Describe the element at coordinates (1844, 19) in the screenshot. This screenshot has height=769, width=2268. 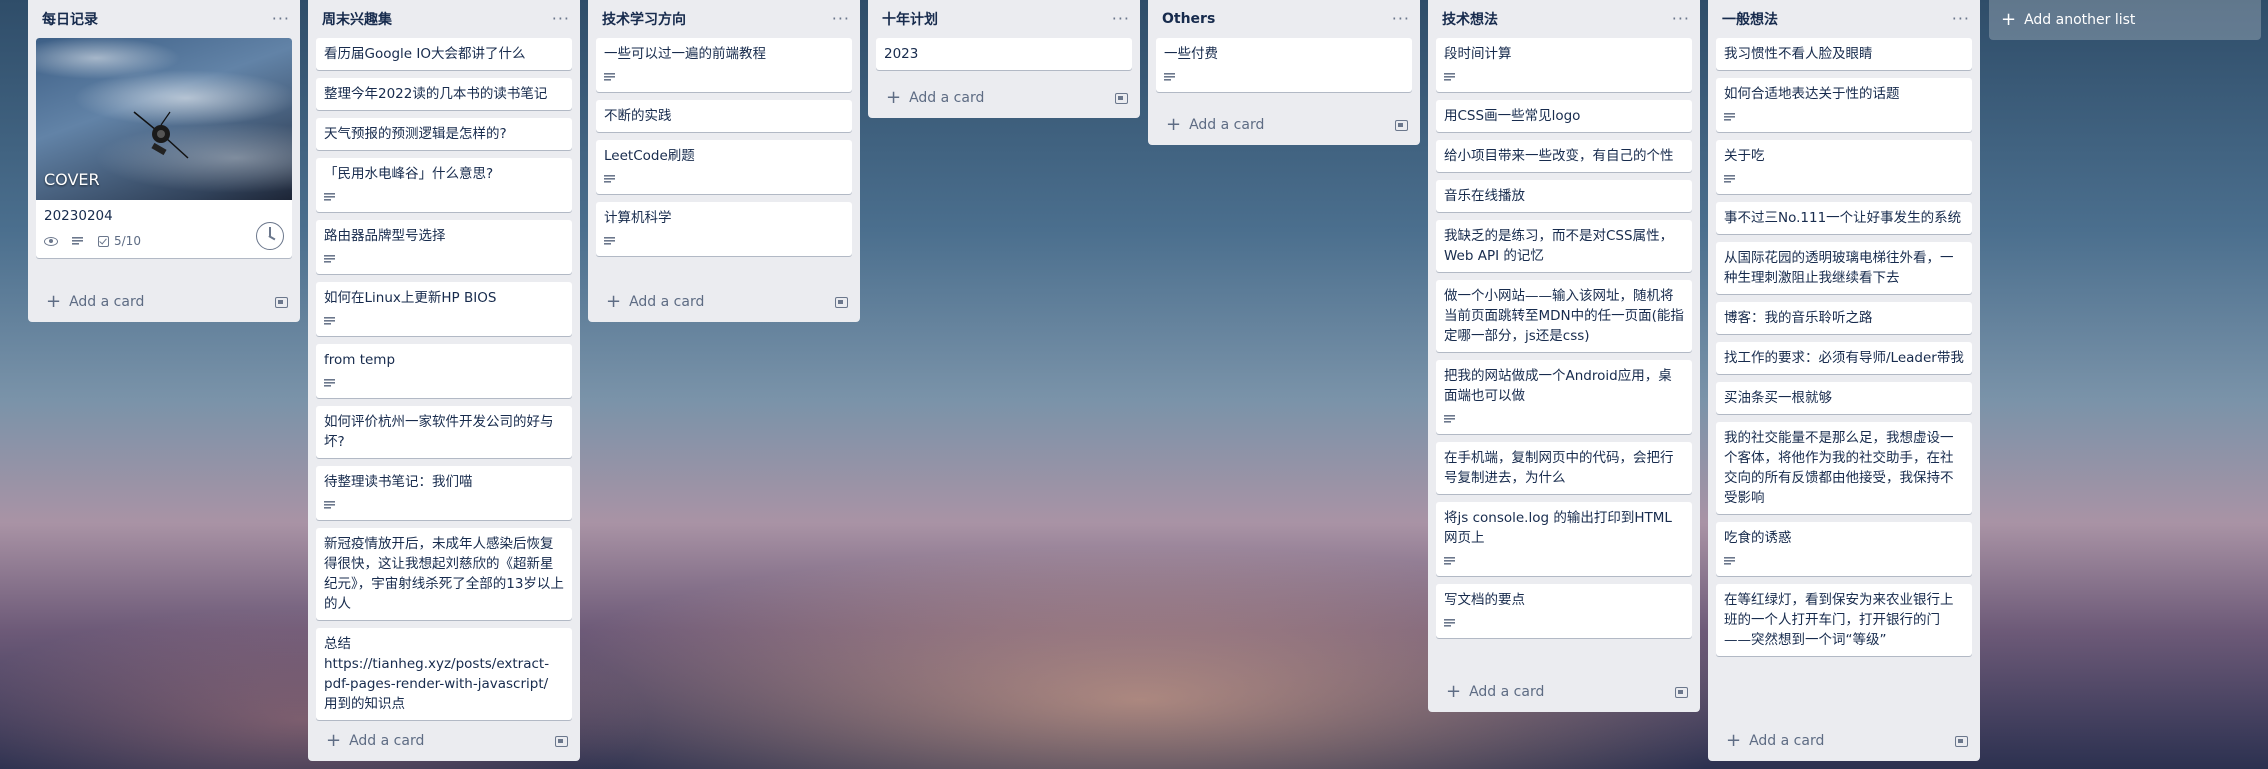
I see `list-header: 一般想法 ···` at that location.